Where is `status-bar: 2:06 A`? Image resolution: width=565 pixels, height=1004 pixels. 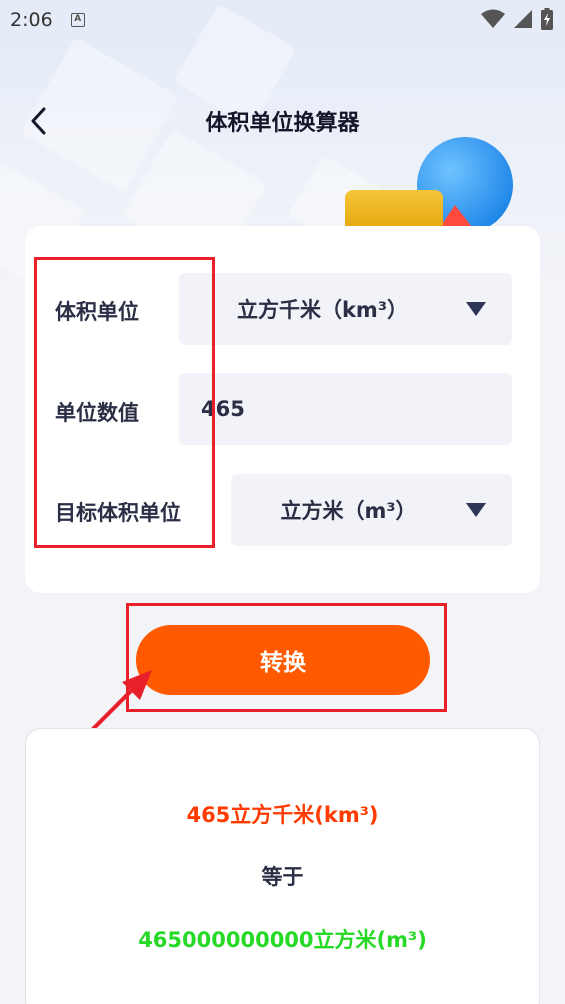 status-bar: 2:06 A is located at coordinates (282, 20).